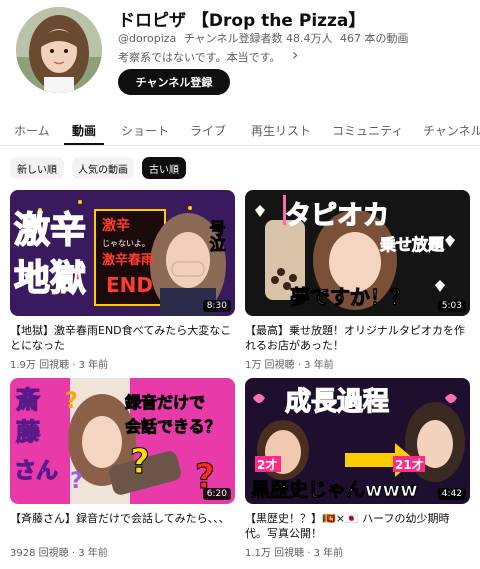  What do you see at coordinates (174, 82) in the screenshot?
I see `subscribe-button: チャンネル登録` at bounding box center [174, 82].